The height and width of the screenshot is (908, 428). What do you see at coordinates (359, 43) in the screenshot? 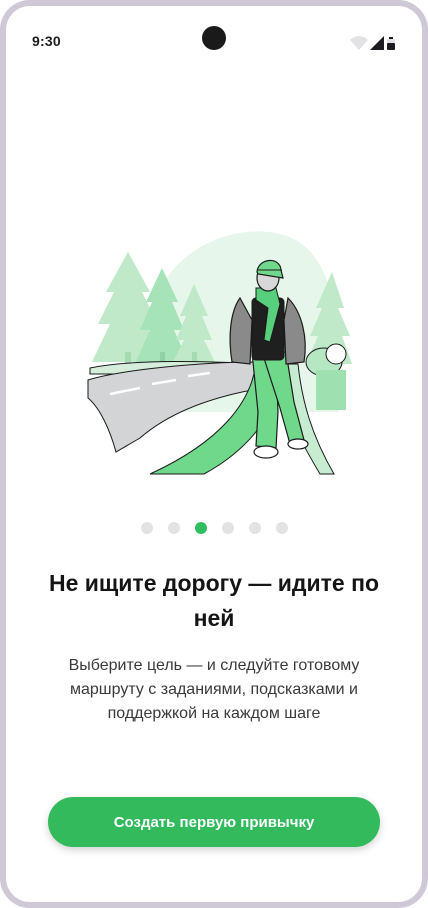
I see `wifi-icon` at bounding box center [359, 43].